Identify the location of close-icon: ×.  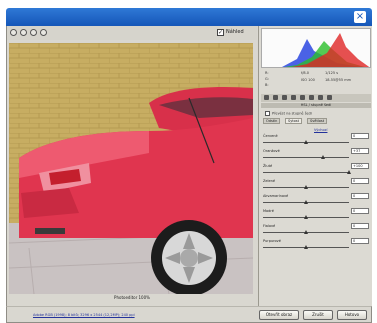
(360, 17).